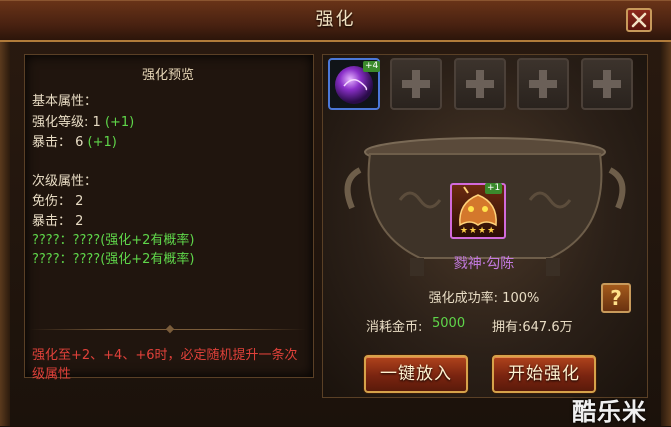  Describe the element at coordinates (66, 122) in the screenshot. I see `enhance-level-label: 强化等级: 1` at that location.